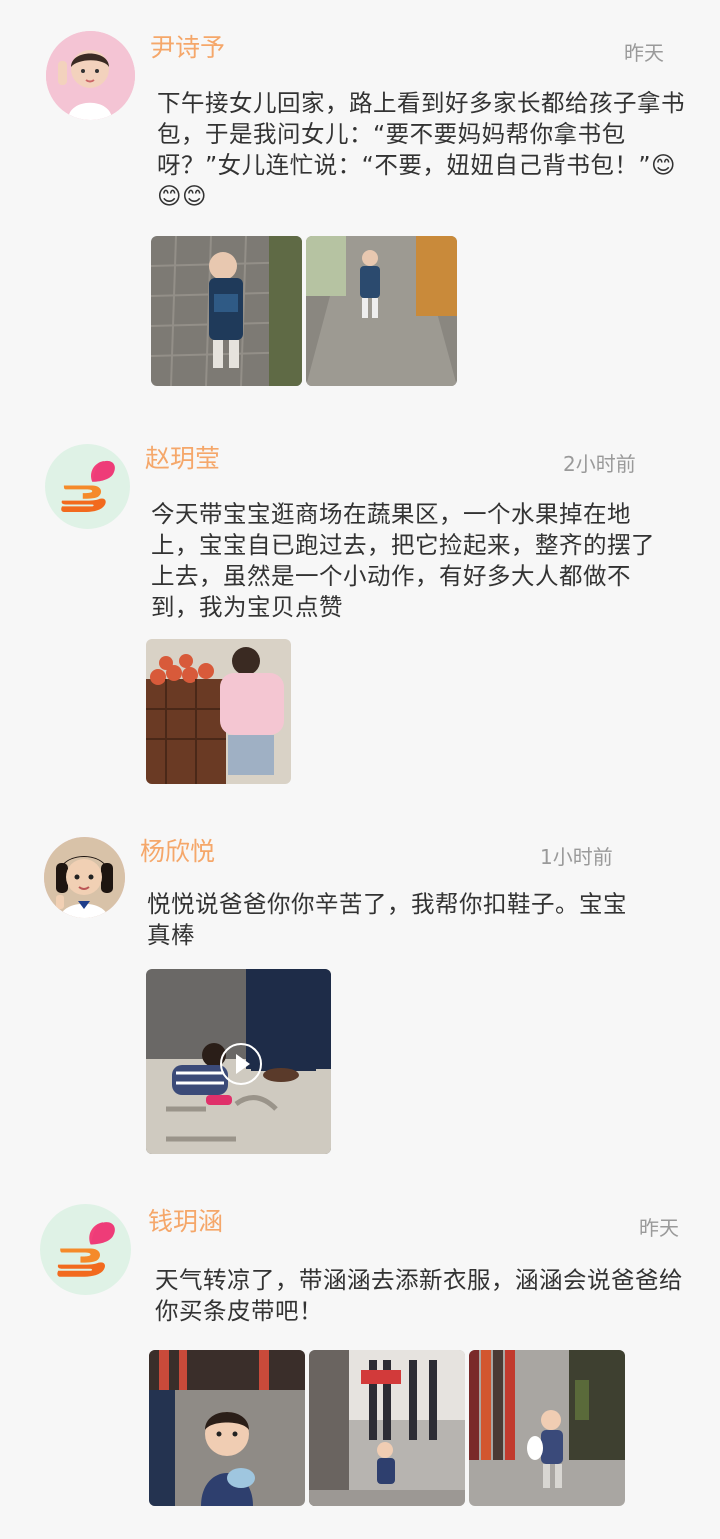 The width and height of the screenshot is (720, 1539). I want to click on post-time: 2小时前, so click(599, 464).